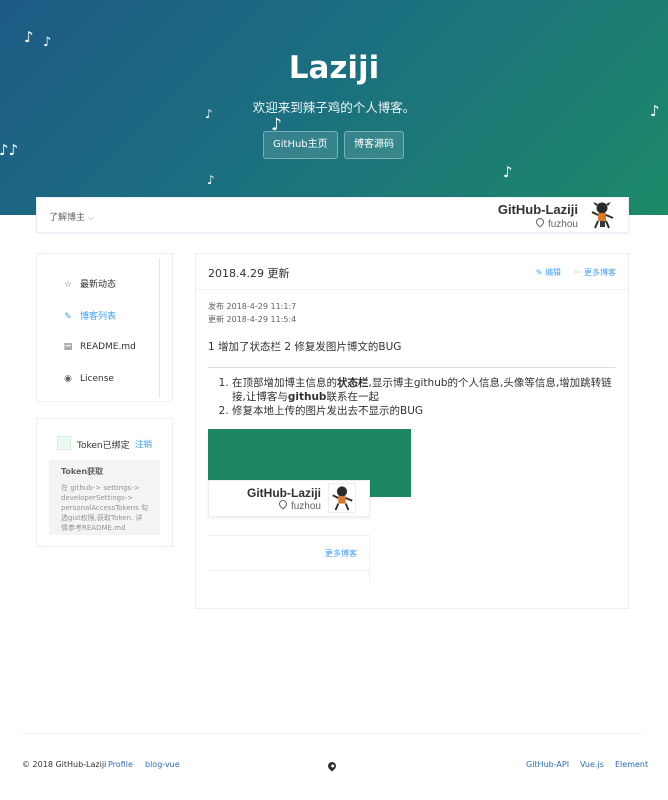 The image size is (668, 800). Describe the element at coordinates (9, 150) in the screenshot. I see `music-note-icon: ♪♪` at that location.